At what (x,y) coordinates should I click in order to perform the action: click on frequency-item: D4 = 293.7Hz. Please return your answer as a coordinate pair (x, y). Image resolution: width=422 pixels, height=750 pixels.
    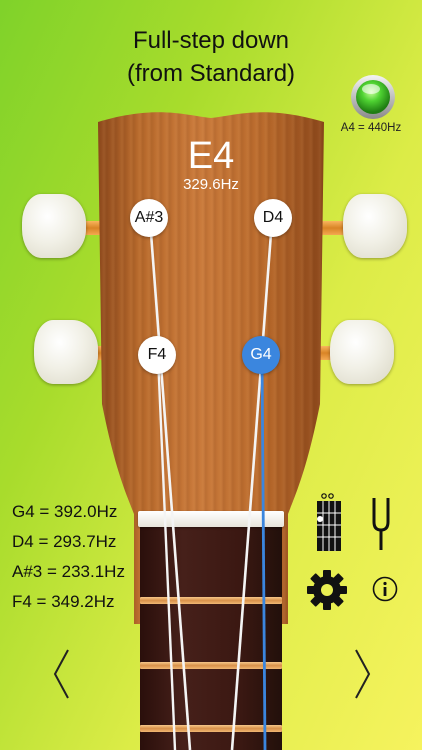
    Looking at the image, I should click on (64, 541).